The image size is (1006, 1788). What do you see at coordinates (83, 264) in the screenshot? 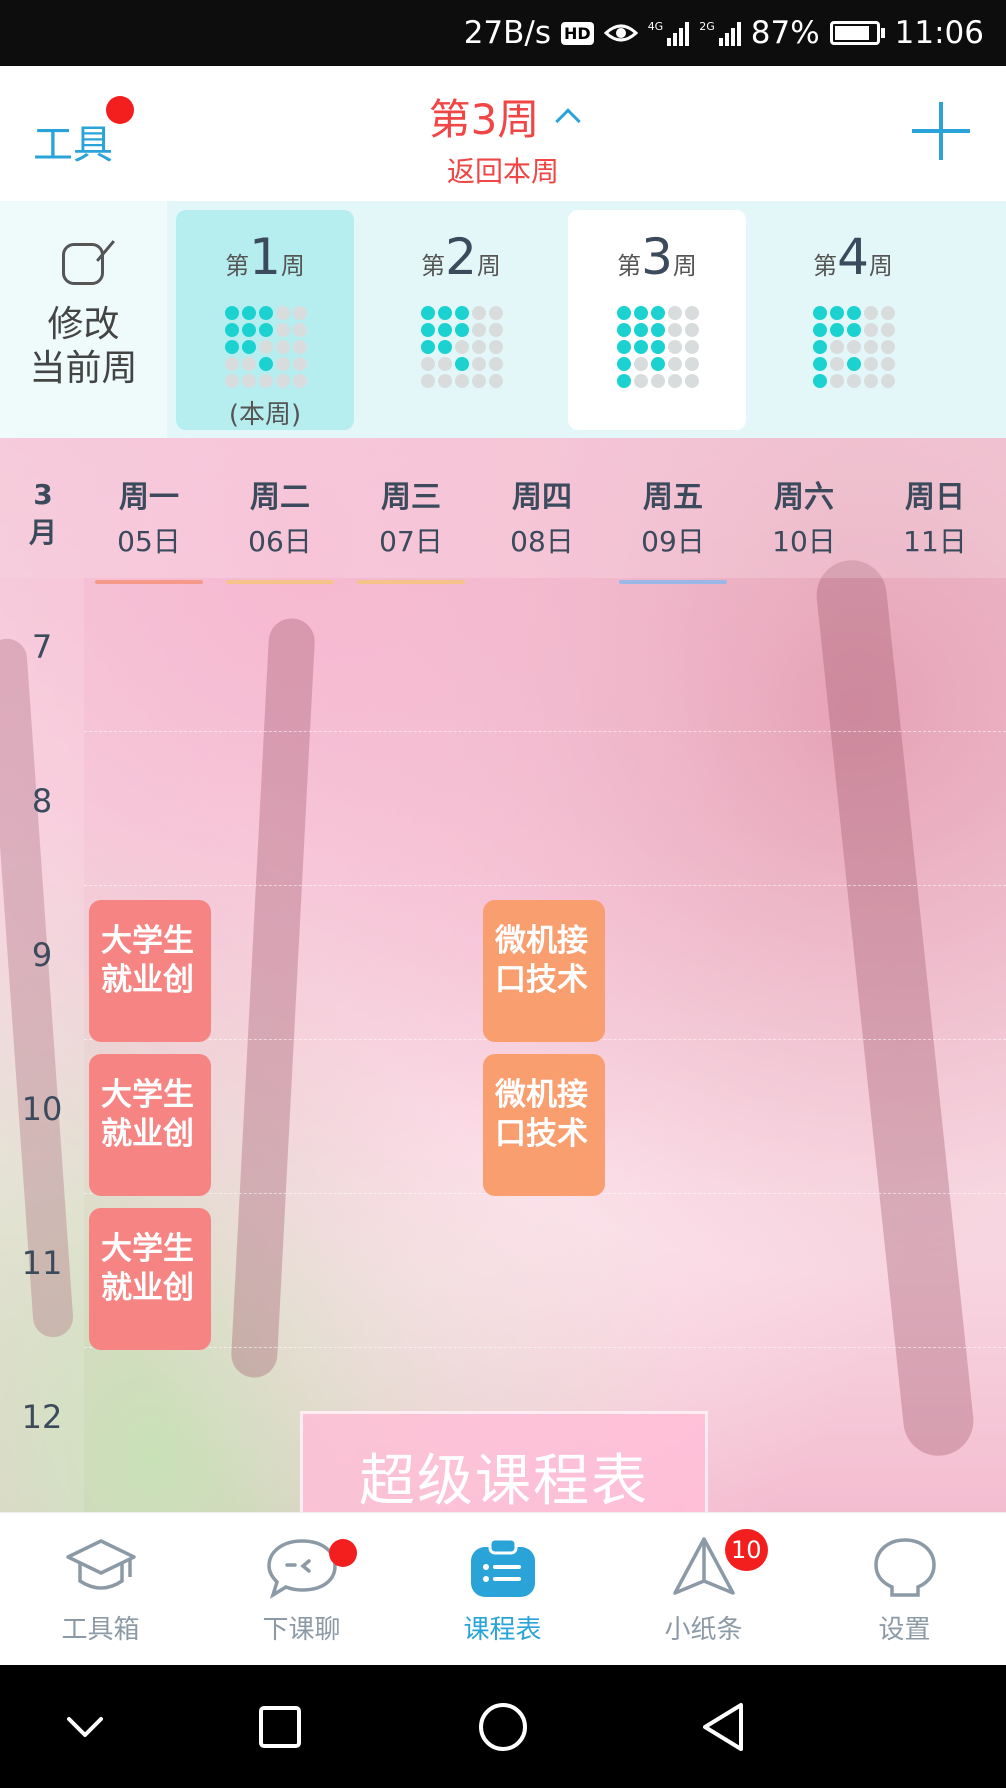
I see `edit-icon` at bounding box center [83, 264].